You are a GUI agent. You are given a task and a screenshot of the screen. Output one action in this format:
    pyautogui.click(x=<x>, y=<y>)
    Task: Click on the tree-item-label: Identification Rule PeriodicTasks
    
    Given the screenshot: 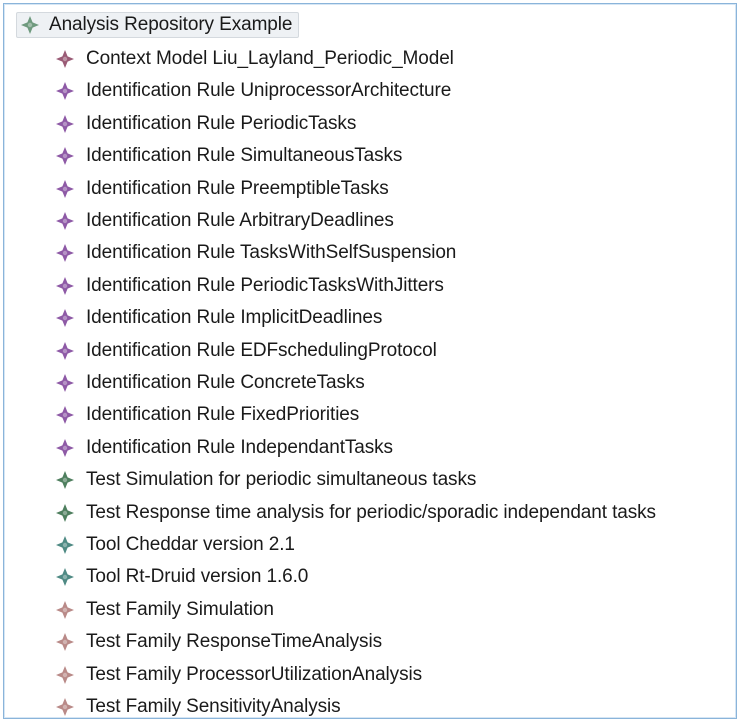 What is the action you would take?
    pyautogui.click(x=221, y=123)
    